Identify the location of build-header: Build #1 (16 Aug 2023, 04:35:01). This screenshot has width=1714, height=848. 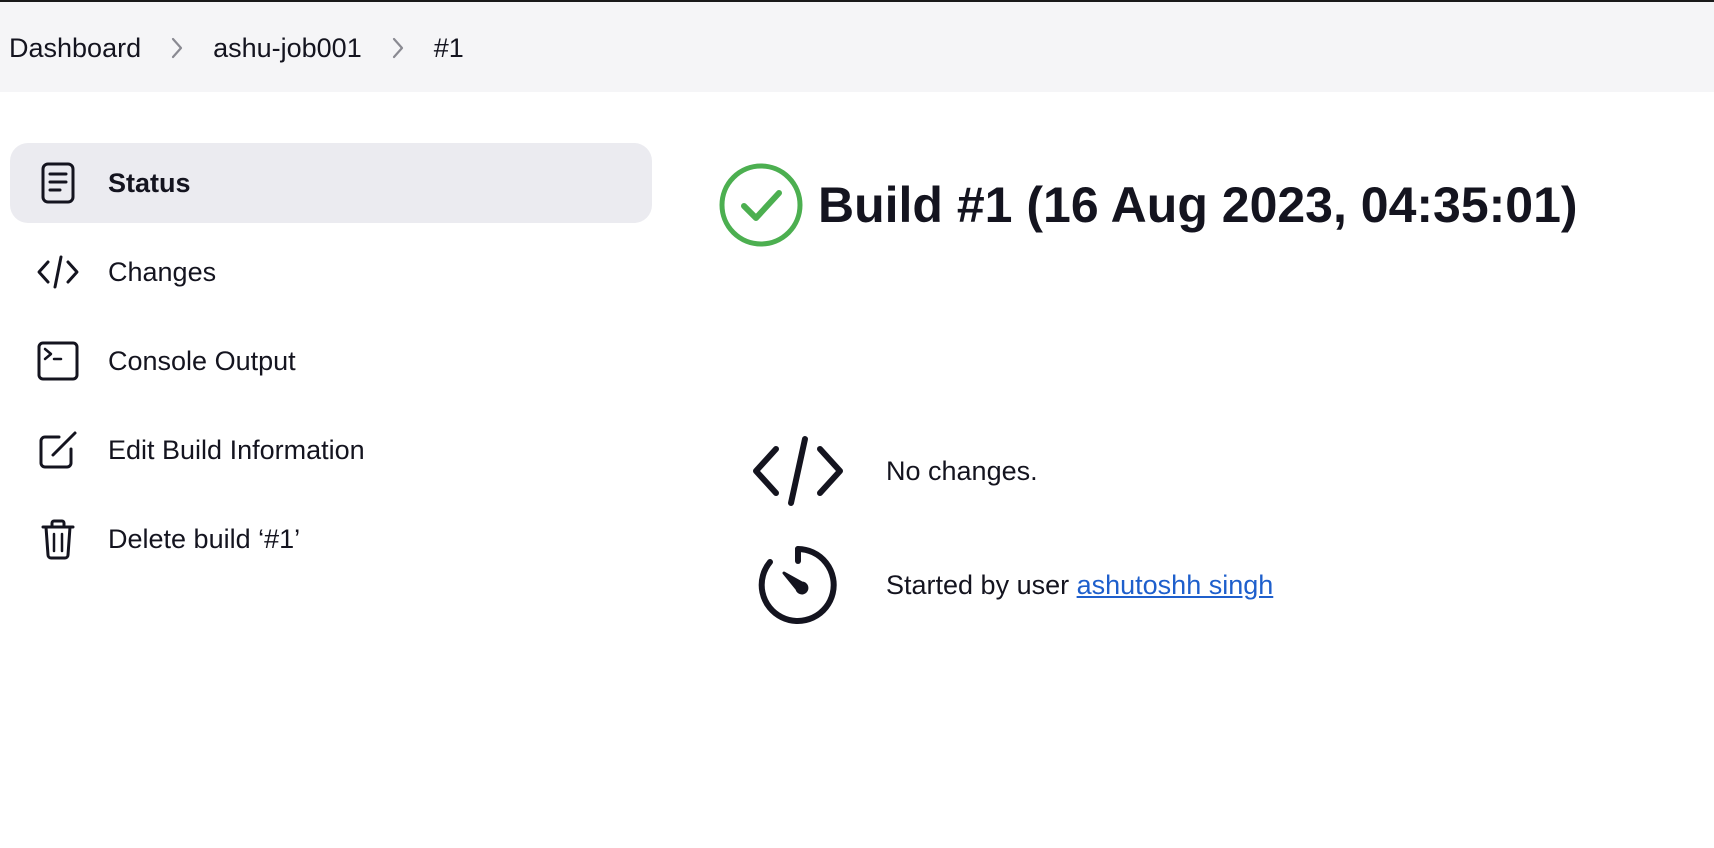
(1148, 205).